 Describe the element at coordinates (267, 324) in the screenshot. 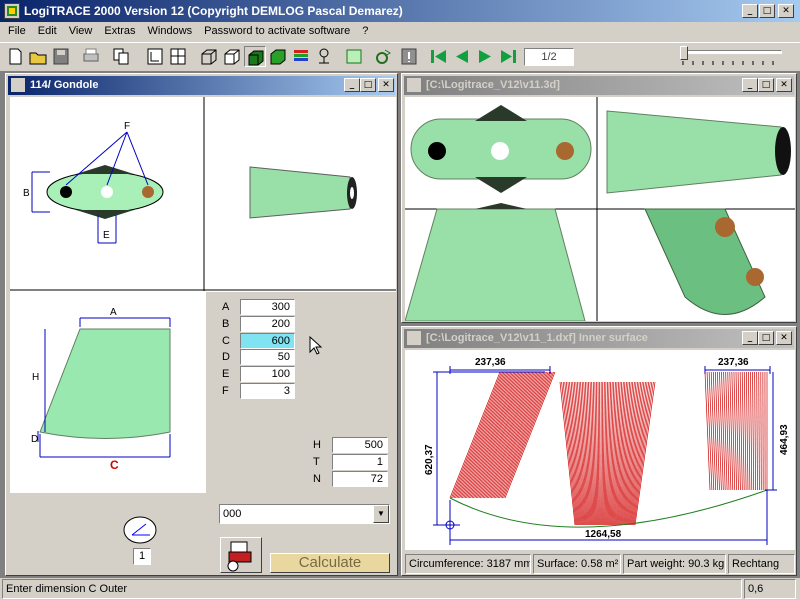

I see `dim-b-input: 200` at that location.